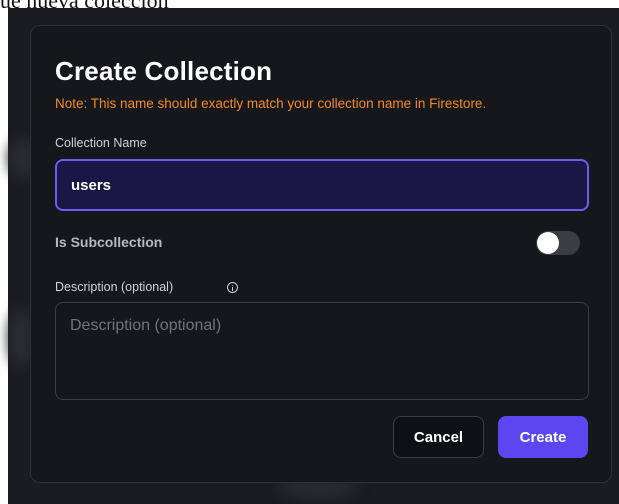 The image size is (619, 504). Describe the element at coordinates (109, 242) in the screenshot. I see `subcollection-label: Is Subcollection` at that location.